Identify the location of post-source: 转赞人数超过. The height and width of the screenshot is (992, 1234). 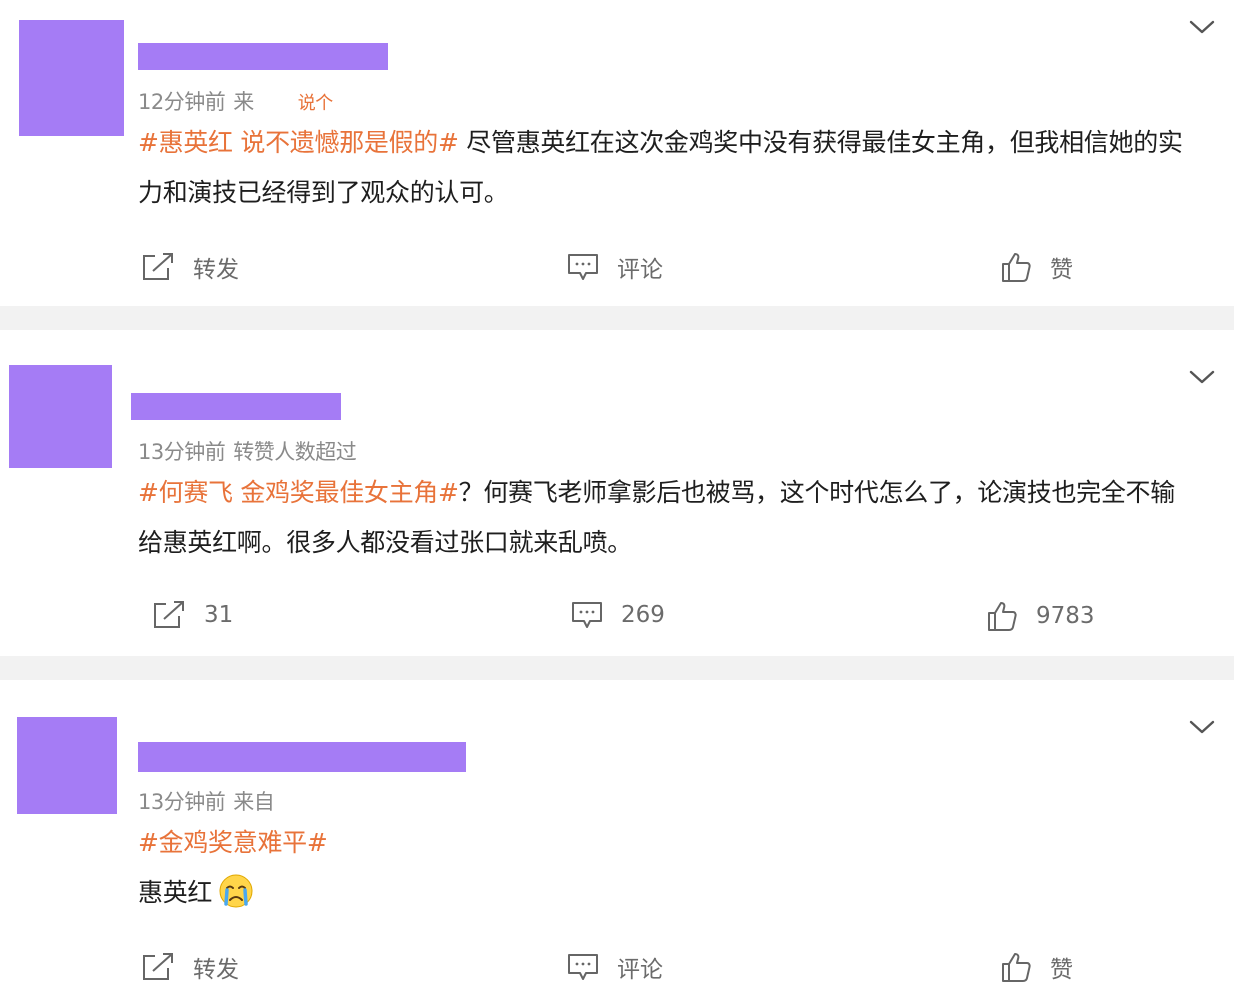
(295, 452).